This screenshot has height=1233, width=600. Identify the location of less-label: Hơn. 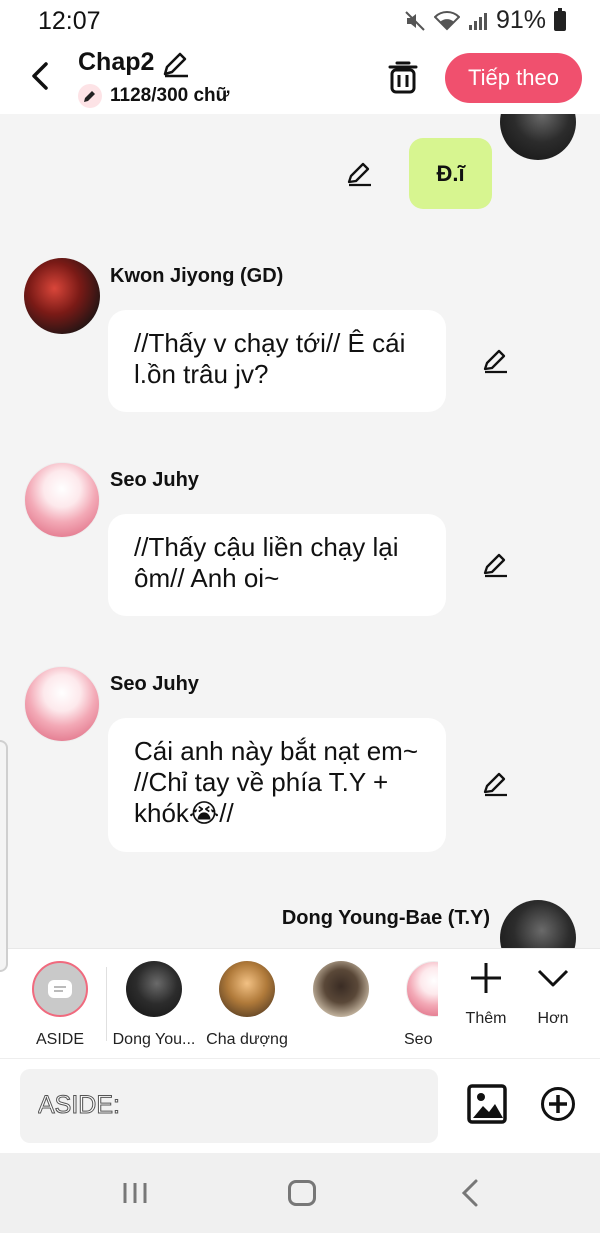
(553, 1018).